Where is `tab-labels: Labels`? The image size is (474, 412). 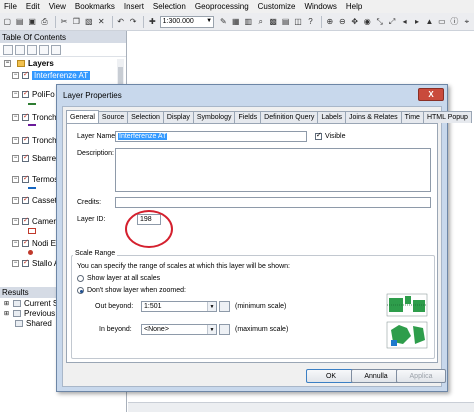 tab-labels: Labels is located at coordinates (332, 117).